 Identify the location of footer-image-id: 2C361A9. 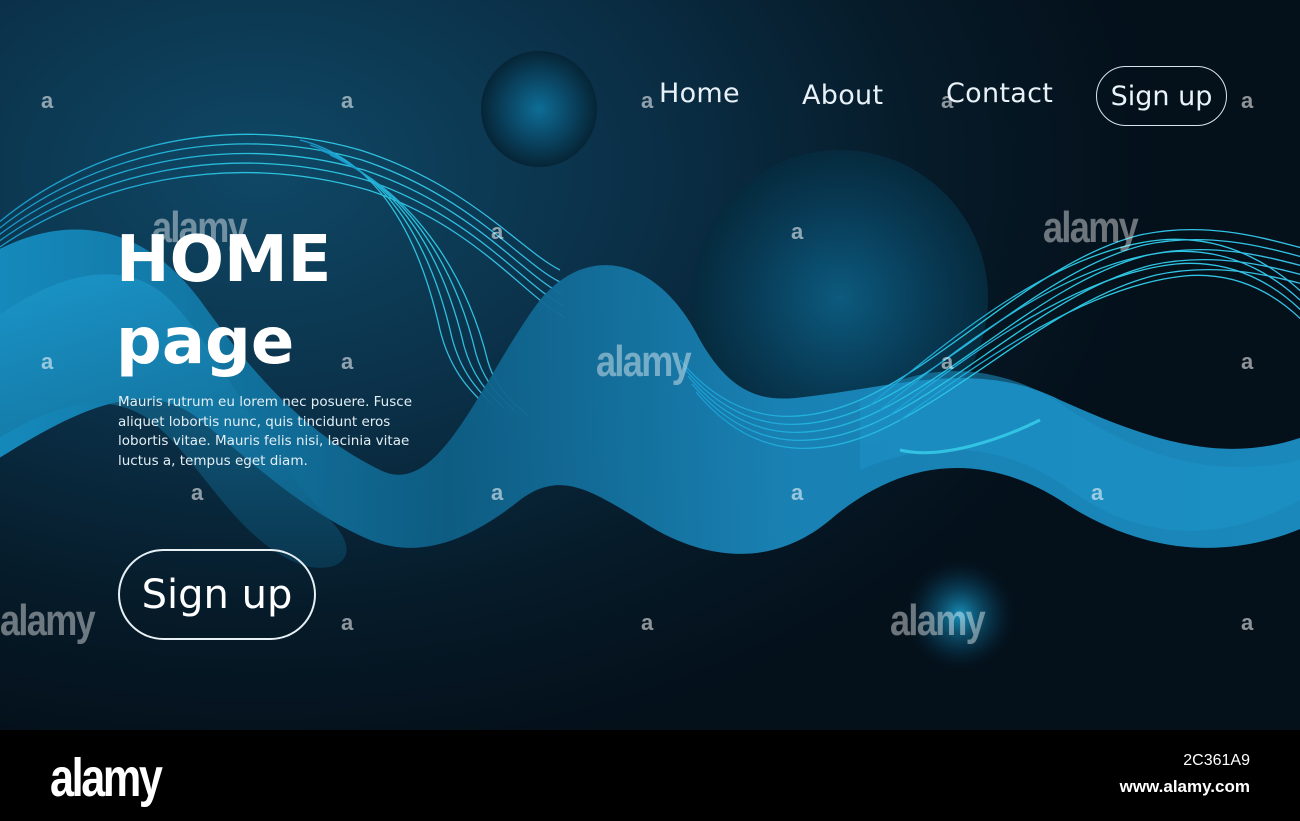
(1216, 760).